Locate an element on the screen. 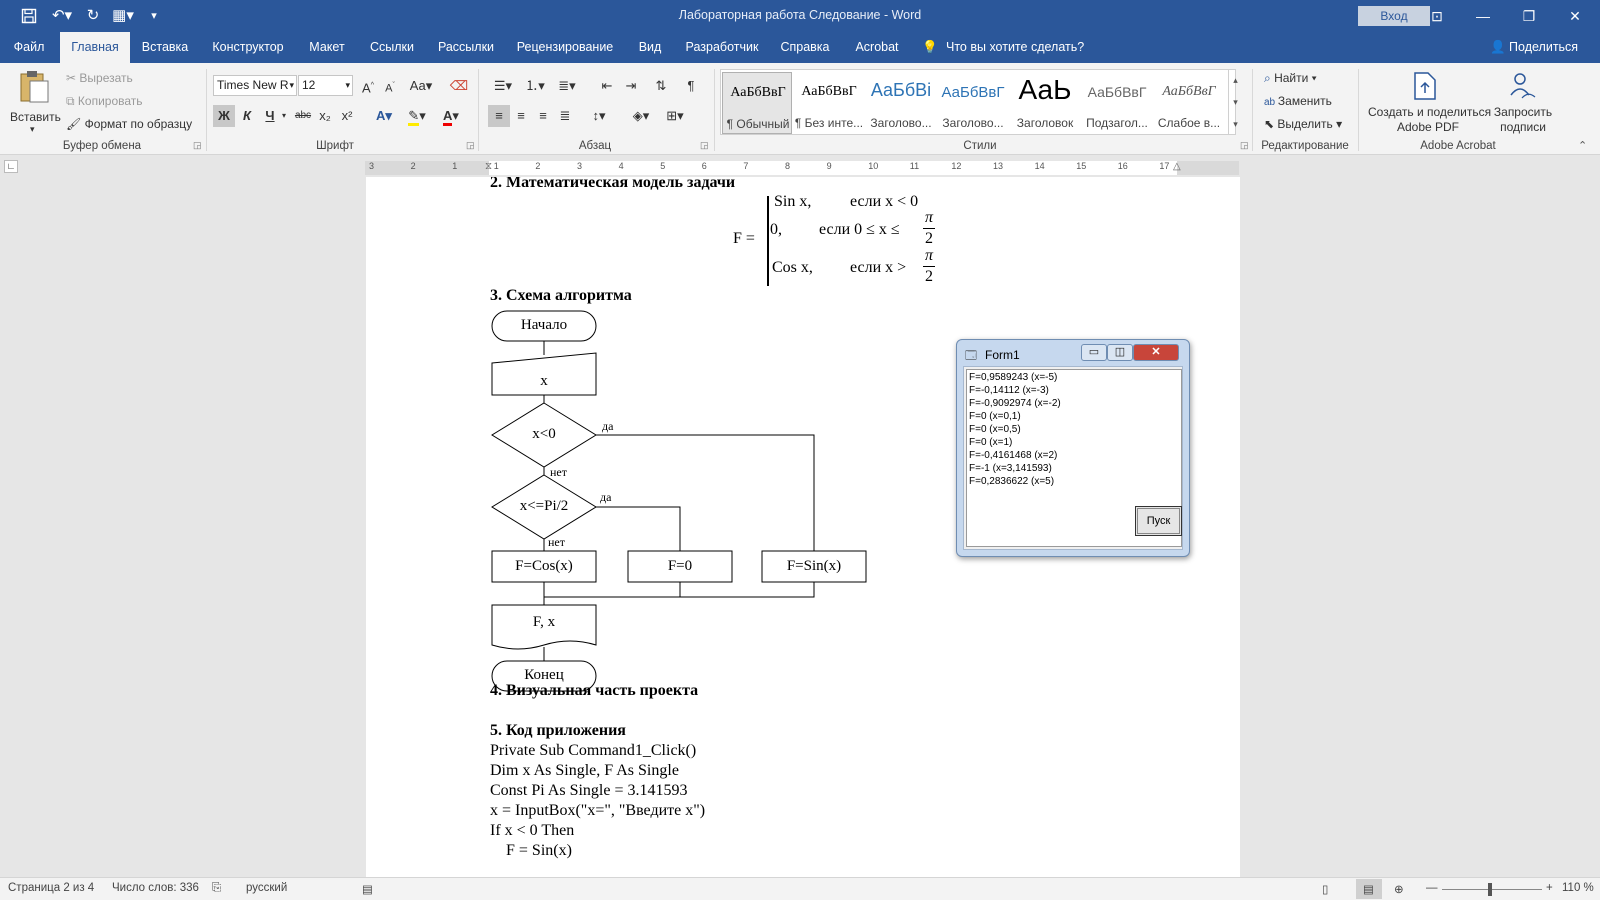 The height and width of the screenshot is (900, 1600). tab-mailings: Рассылки is located at coordinates (466, 47).